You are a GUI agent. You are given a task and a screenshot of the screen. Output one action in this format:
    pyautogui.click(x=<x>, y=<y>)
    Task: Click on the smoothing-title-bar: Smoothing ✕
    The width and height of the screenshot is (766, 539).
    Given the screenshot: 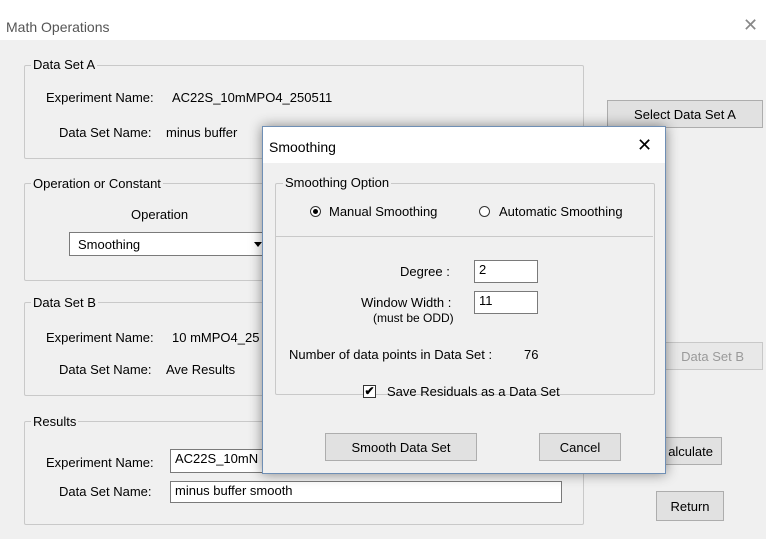 What is the action you would take?
    pyautogui.click(x=464, y=145)
    